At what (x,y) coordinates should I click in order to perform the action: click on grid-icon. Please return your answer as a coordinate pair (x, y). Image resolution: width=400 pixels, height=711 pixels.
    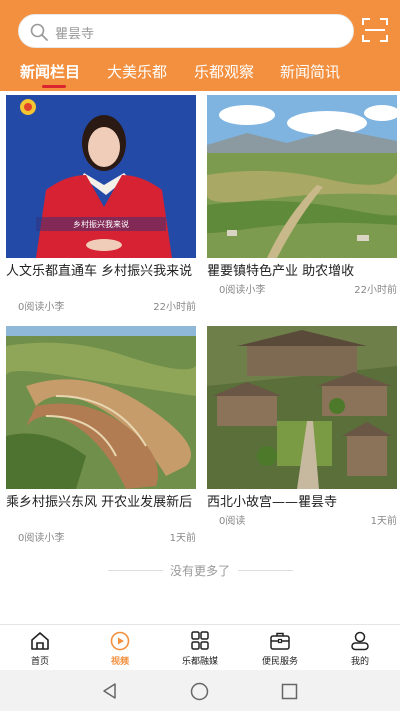
    Looking at the image, I should click on (200, 640).